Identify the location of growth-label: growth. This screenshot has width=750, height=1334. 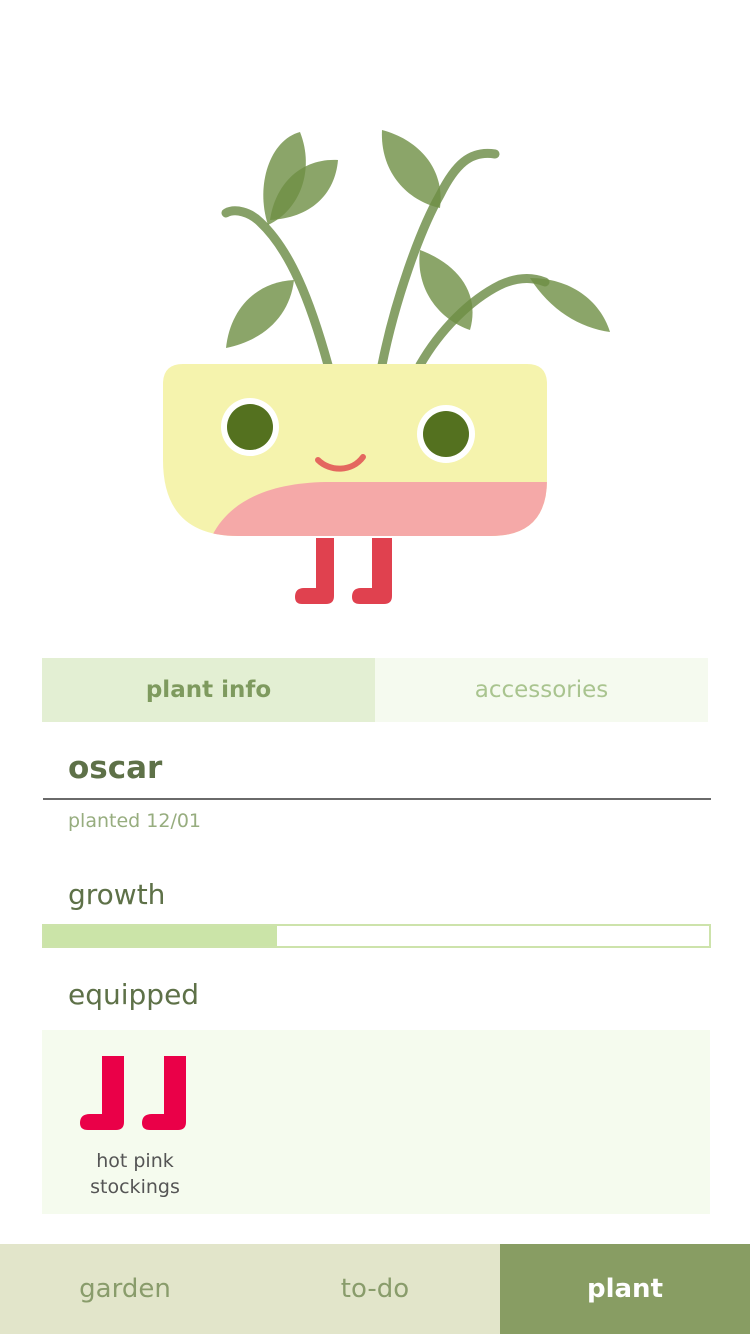
(117, 894).